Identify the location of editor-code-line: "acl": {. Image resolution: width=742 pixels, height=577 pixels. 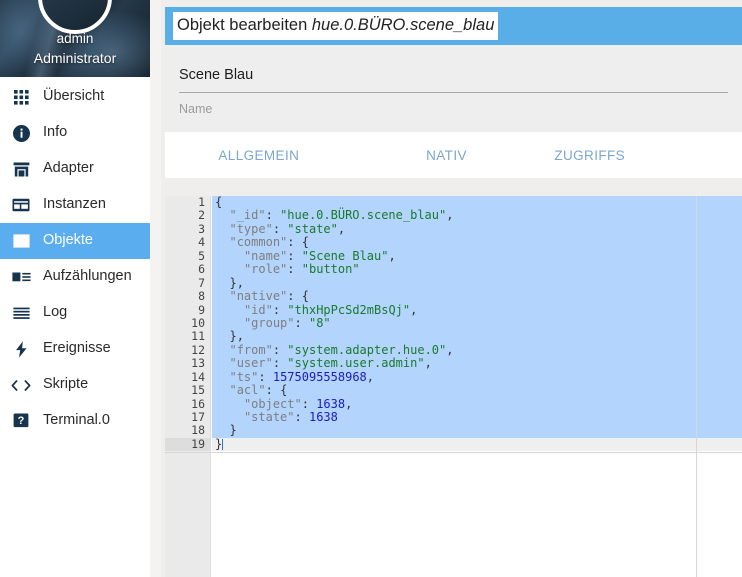
(477, 390).